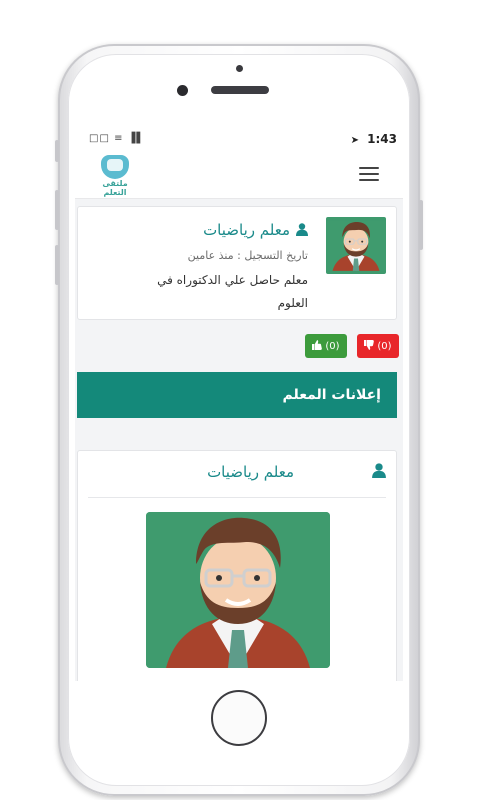  I want to click on vote-buttons: (0) (0), so click(239, 346).